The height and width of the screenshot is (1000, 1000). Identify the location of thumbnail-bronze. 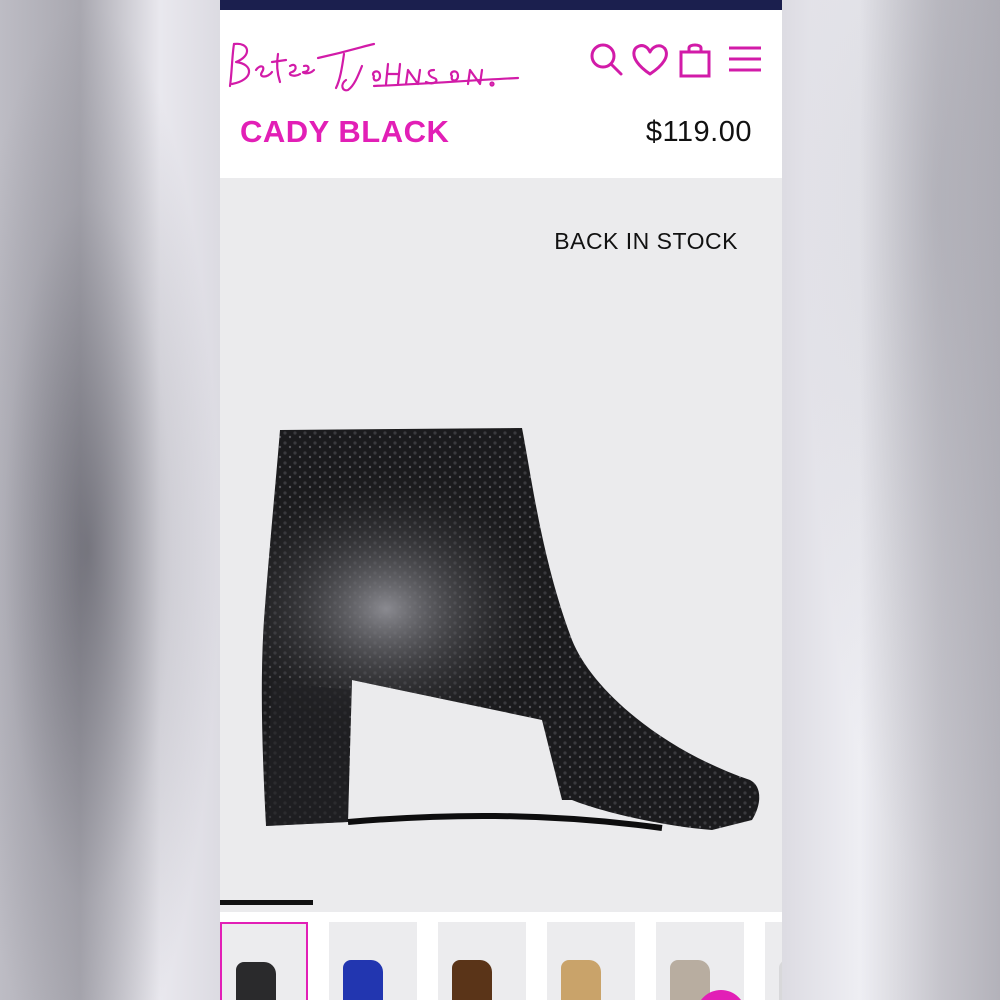
(482, 961).